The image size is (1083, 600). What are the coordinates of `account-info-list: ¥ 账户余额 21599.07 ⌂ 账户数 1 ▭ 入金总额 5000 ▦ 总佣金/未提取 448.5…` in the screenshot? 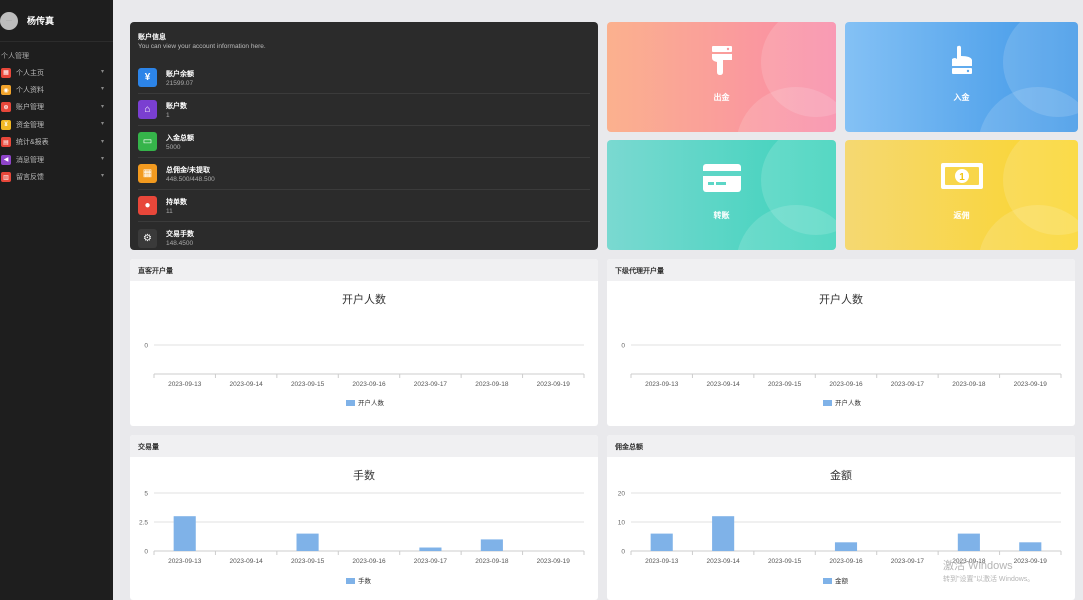 It's located at (364, 158).